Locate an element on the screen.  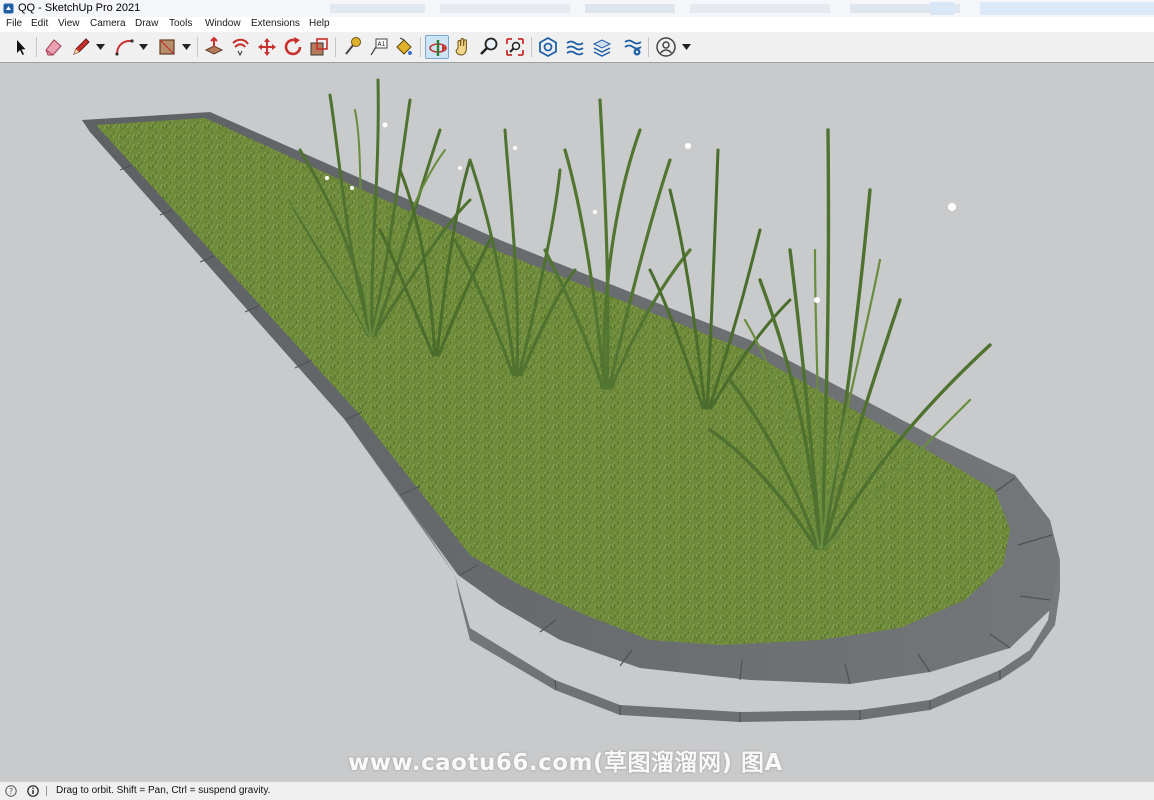
push-pull-icon is located at coordinates (214, 45).